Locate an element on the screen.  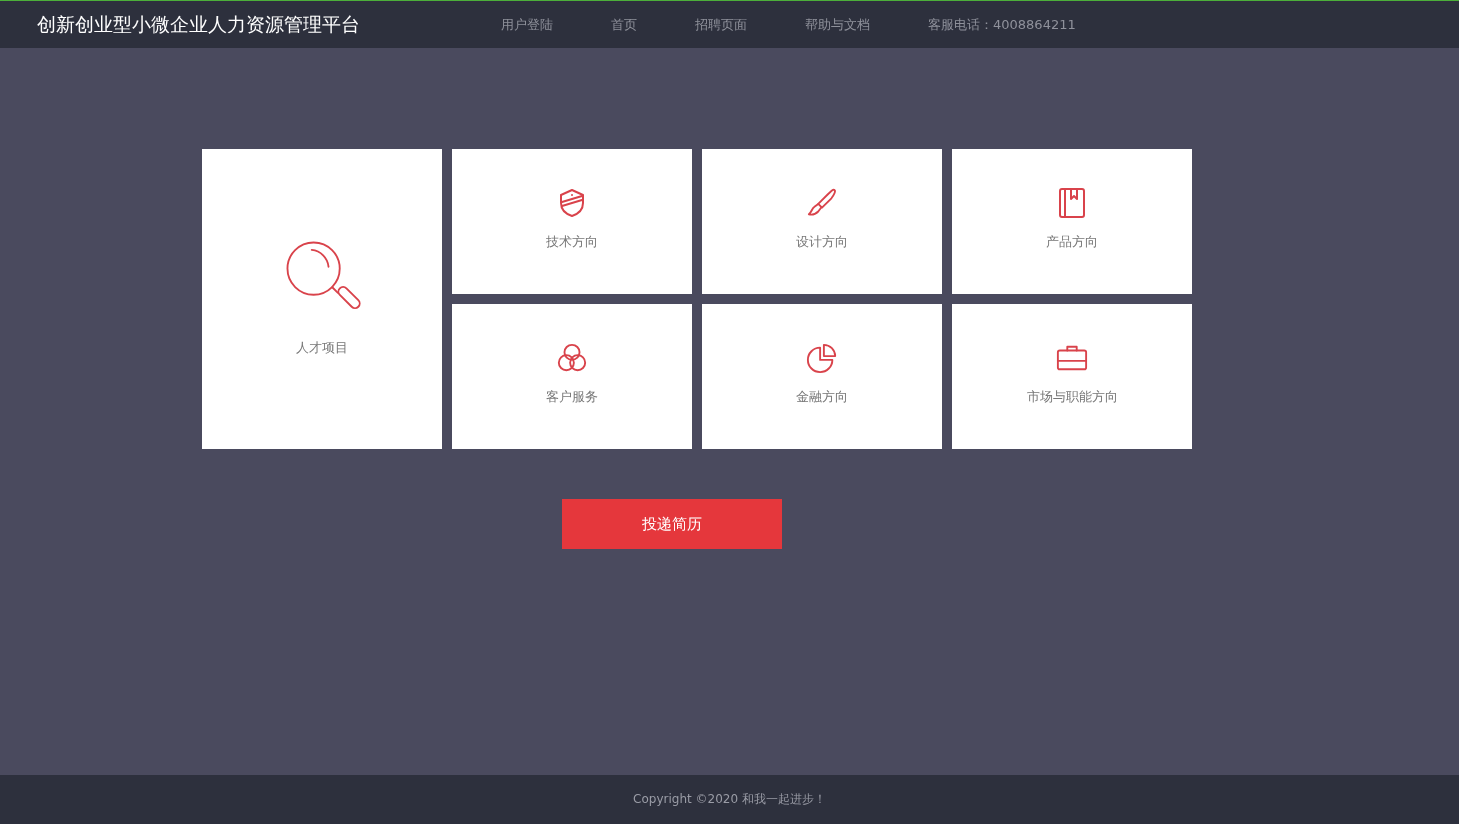
category-tile: 人才项目 is located at coordinates (322, 299).